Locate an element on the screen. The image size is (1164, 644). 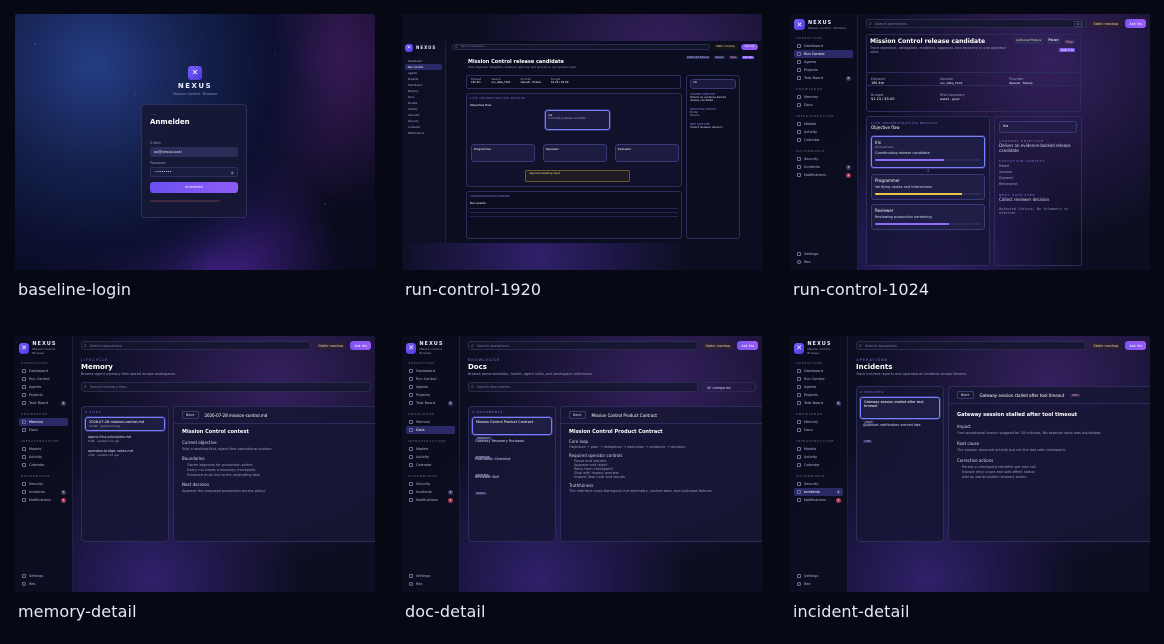
list-item: Mission Control Product Contract PRODUCT is located at coordinates (512, 428).